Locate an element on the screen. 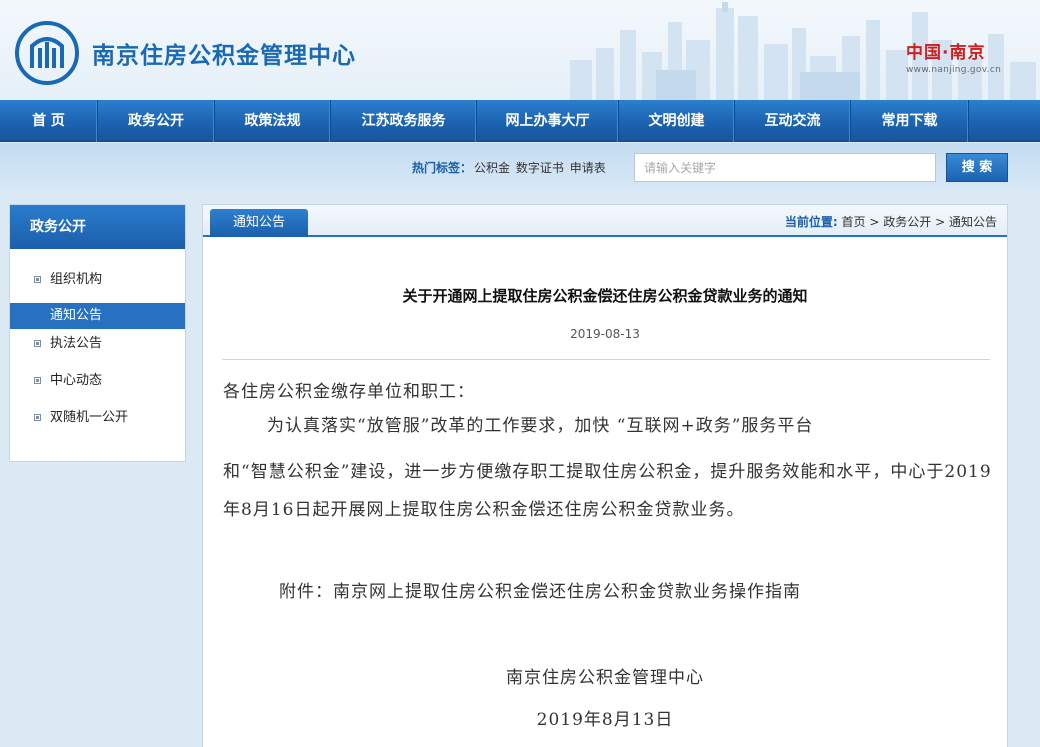 This screenshot has height=747, width=1040. nav-item-interaction: 互动交流 is located at coordinates (793, 121).